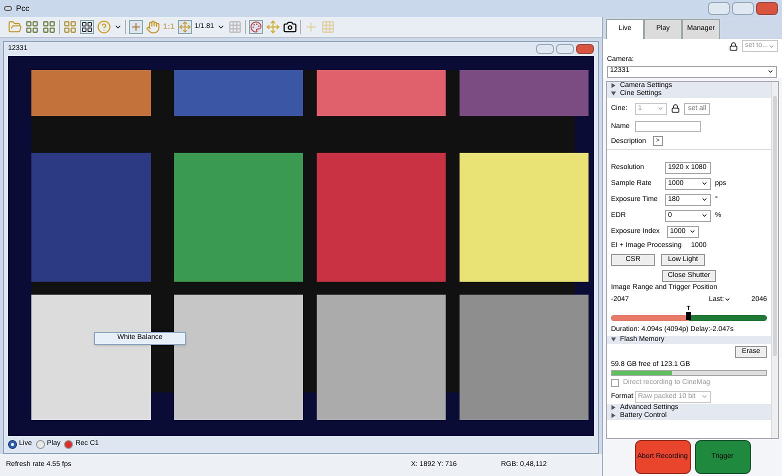 The image size is (782, 476). I want to click on name-field, so click(668, 126).